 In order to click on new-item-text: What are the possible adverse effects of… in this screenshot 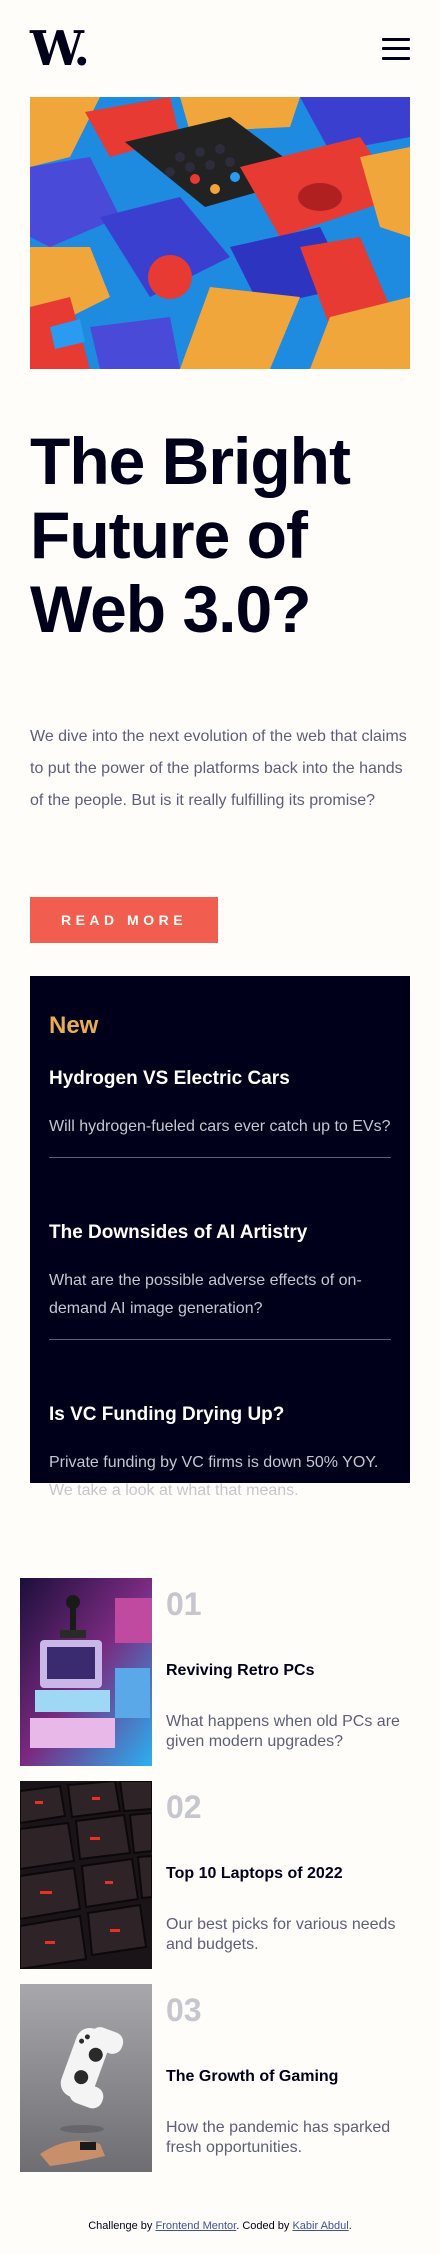, I will do `click(205, 1294)`.